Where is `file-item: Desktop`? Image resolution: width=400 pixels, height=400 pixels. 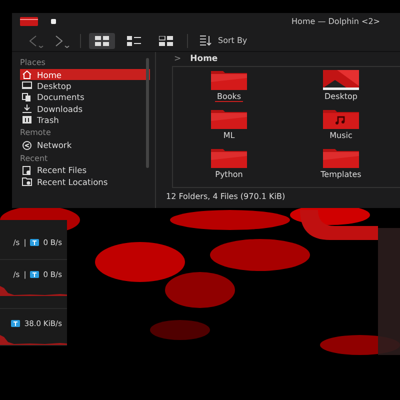
file-item: Desktop is located at coordinates (341, 89).